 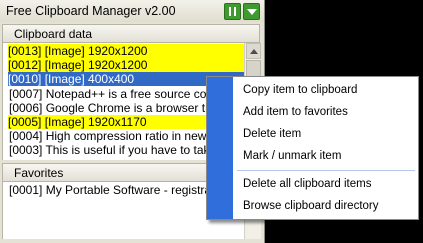 I want to click on menu-item-mark-unmark: Mark / unmark item, so click(x=292, y=156).